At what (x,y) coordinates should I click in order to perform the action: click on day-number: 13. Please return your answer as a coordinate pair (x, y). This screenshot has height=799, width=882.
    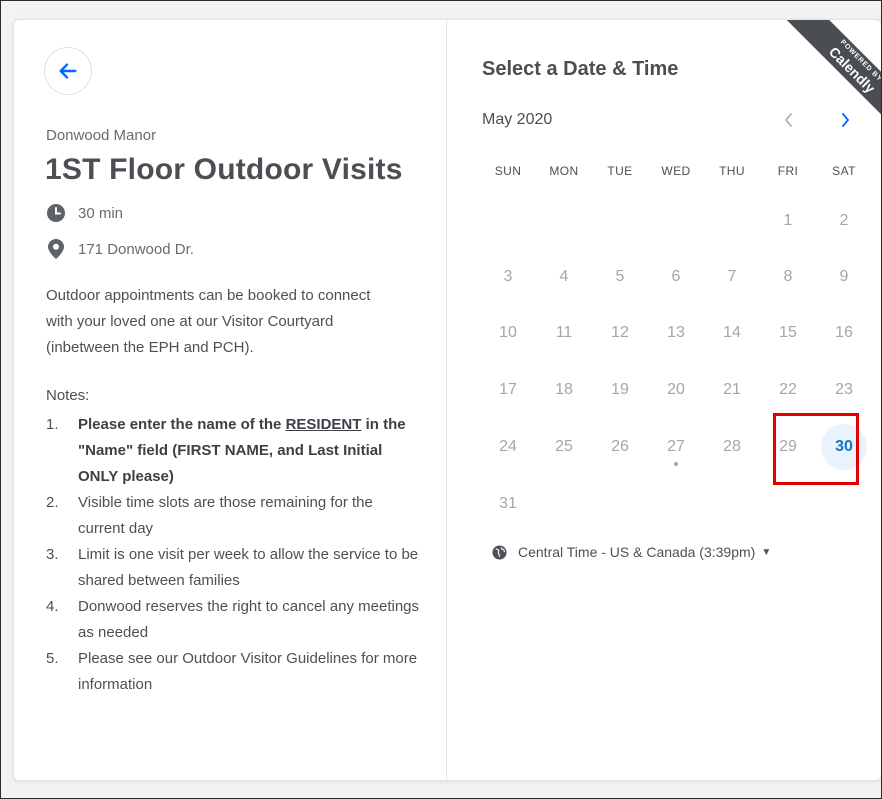
    Looking at the image, I should click on (676, 332).